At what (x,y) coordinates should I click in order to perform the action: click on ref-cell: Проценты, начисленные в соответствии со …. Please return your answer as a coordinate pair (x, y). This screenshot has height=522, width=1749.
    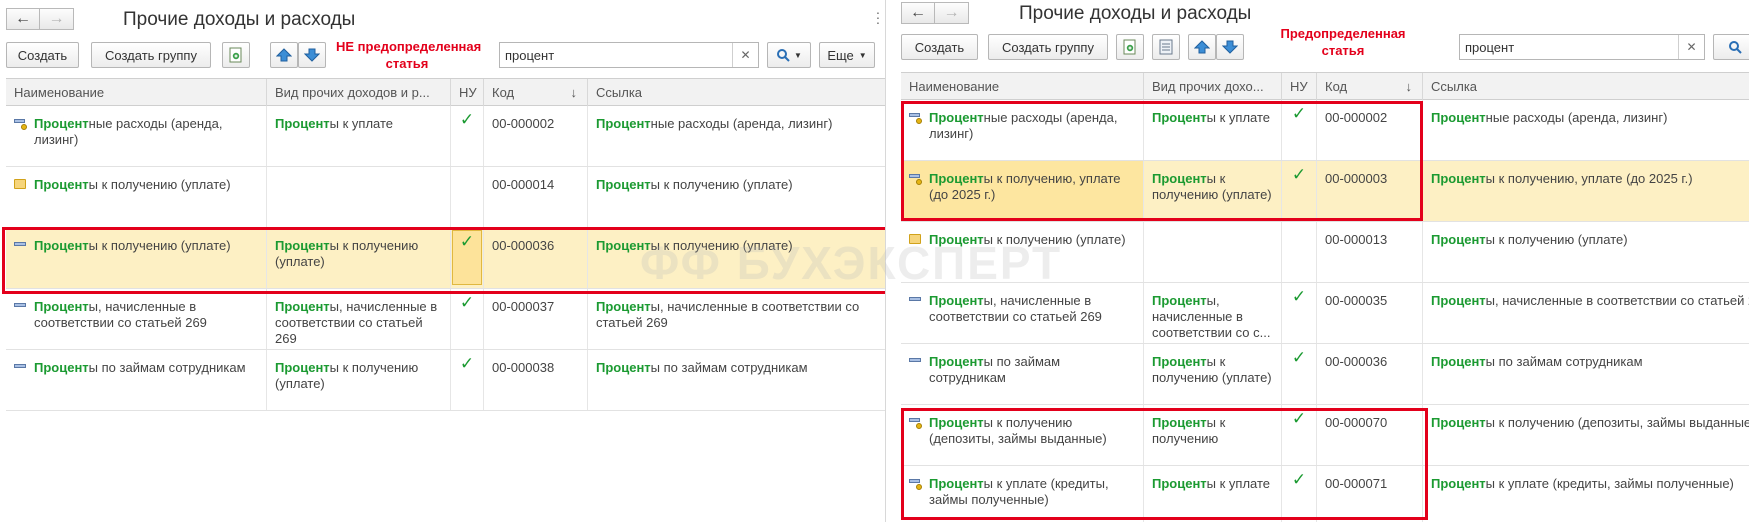
    Looking at the image, I should click on (736, 319).